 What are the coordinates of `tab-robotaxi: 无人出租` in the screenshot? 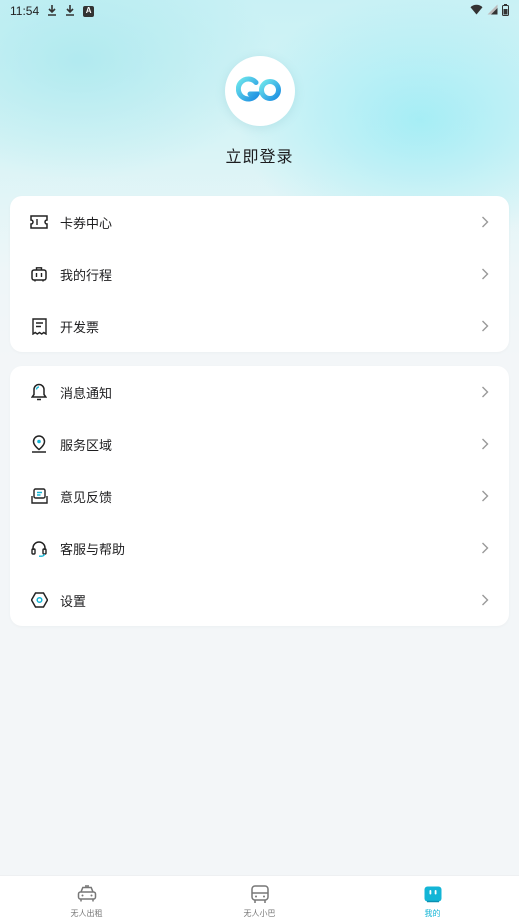 It's located at (86, 900).